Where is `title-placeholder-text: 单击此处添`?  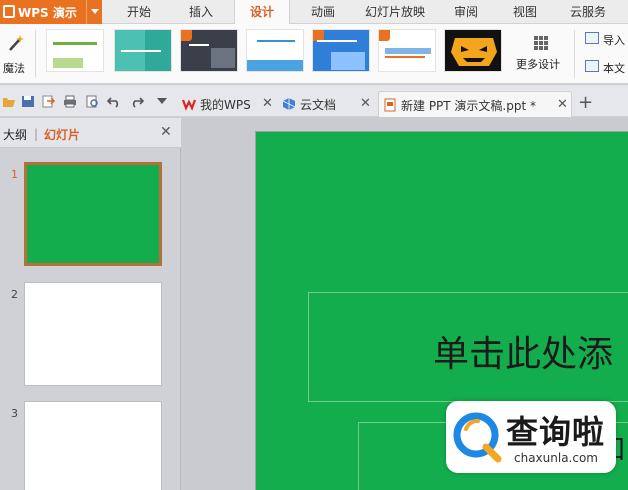
title-placeholder-text: 单击此处添 is located at coordinates (523, 354).